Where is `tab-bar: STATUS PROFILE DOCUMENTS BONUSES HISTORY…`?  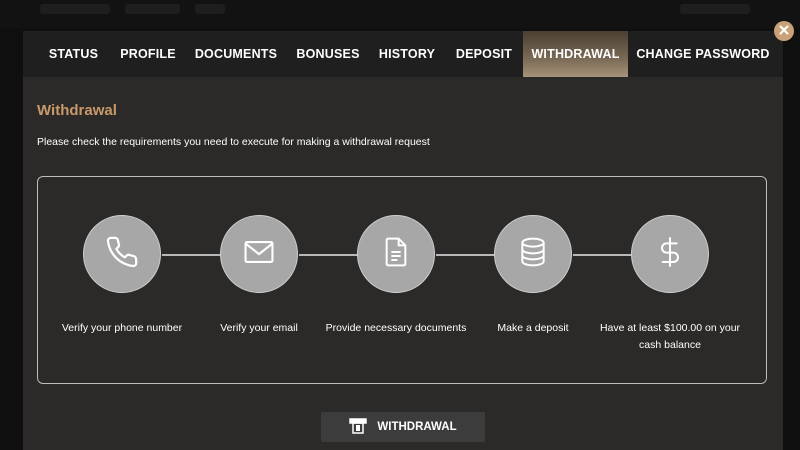
tab-bar: STATUS PROFILE DOCUMENTS BONUSES HISTORY… is located at coordinates (403, 54).